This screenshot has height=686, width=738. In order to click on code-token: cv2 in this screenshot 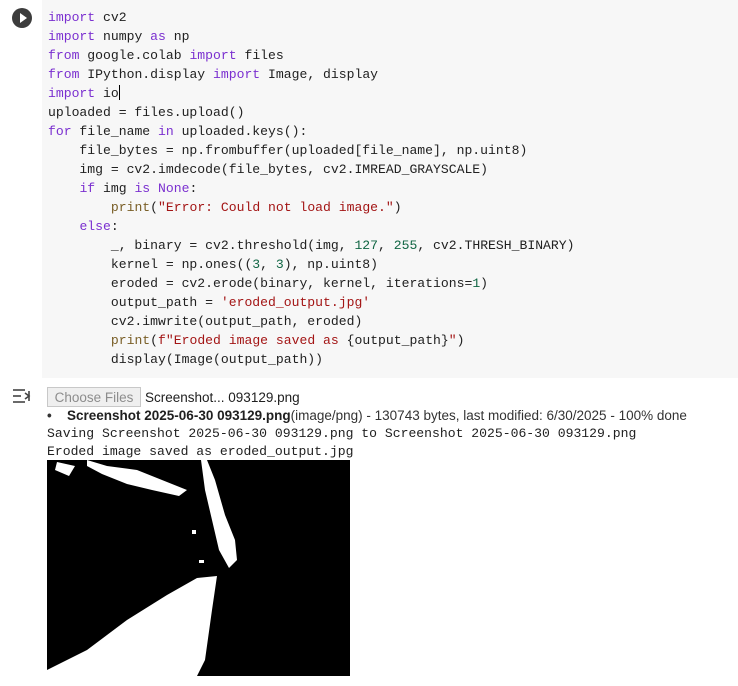, I will do `click(111, 17)`.